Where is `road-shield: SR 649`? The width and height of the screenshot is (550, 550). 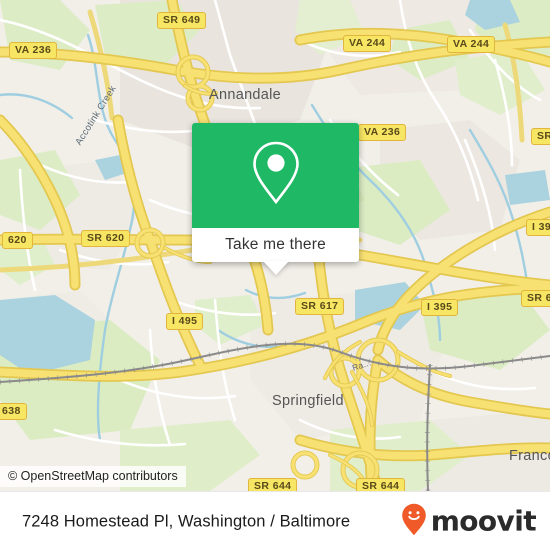
road-shield: SR 649 is located at coordinates (182, 20).